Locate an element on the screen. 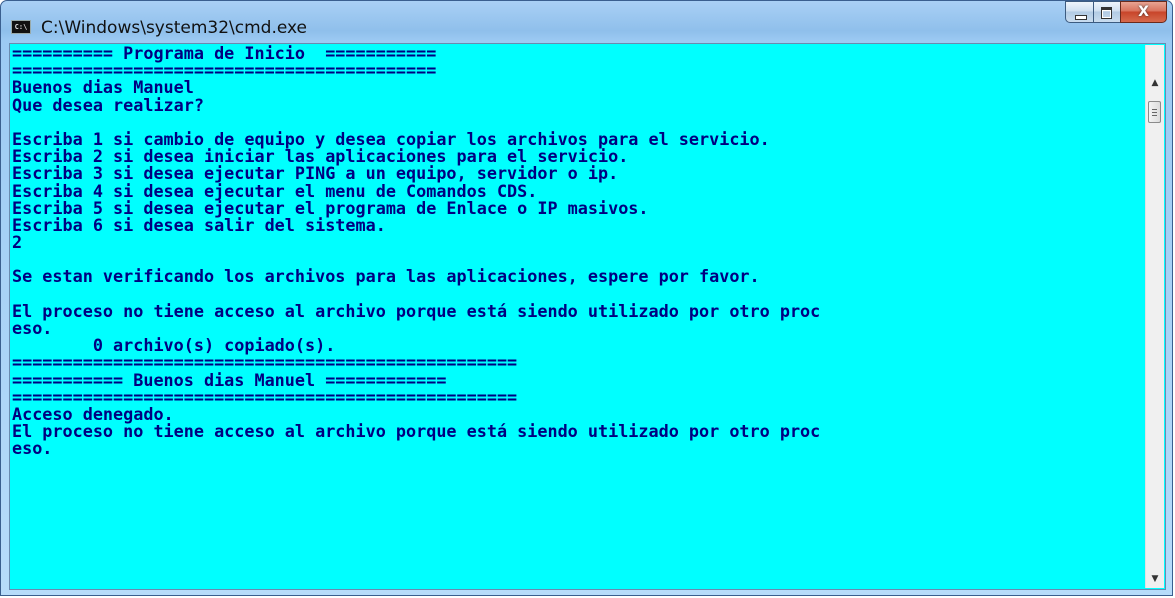 Image resolution: width=1175 pixels, height=598 pixels. close-button: X is located at coordinates (1143, 12).